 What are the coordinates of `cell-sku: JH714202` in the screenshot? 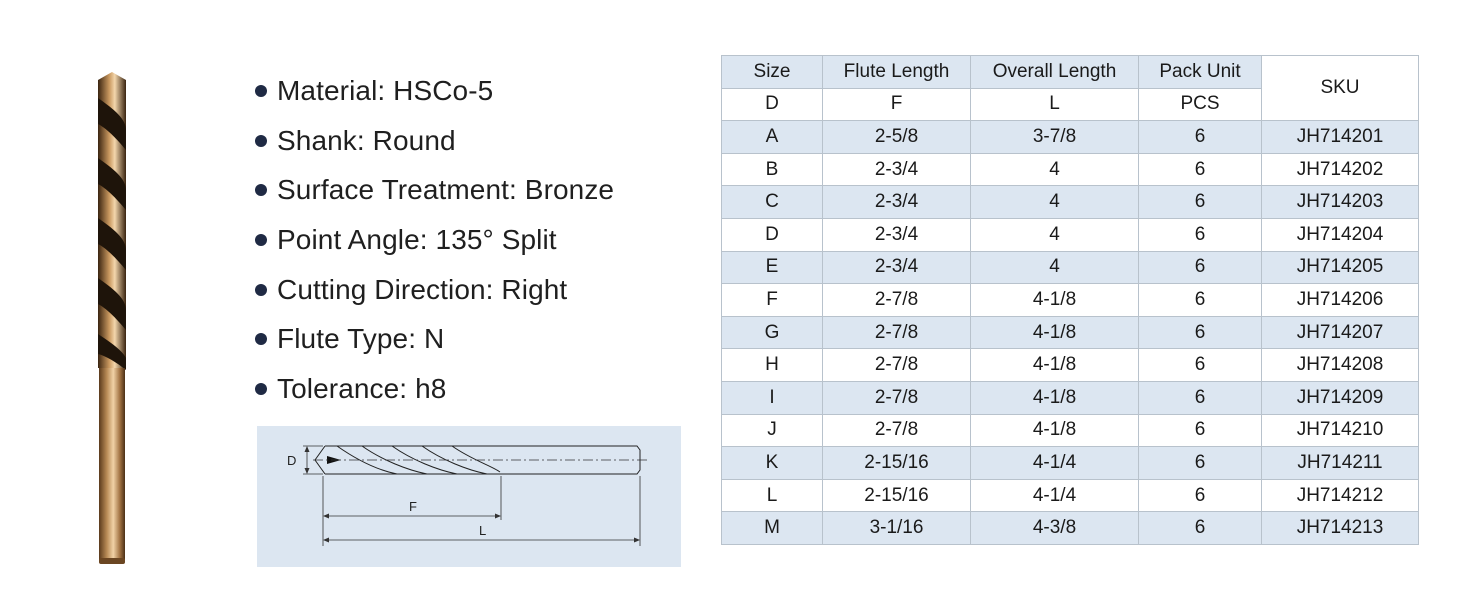 It's located at (1340, 169).